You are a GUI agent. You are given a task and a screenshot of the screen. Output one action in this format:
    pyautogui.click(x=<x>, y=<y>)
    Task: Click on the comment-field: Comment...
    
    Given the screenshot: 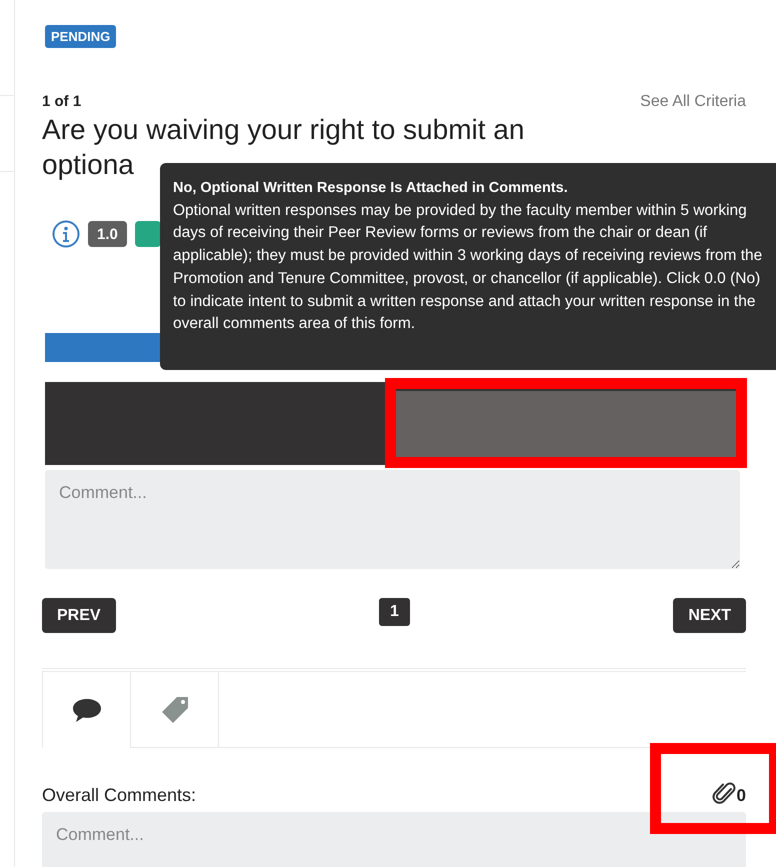 What is the action you would take?
    pyautogui.click(x=392, y=519)
    